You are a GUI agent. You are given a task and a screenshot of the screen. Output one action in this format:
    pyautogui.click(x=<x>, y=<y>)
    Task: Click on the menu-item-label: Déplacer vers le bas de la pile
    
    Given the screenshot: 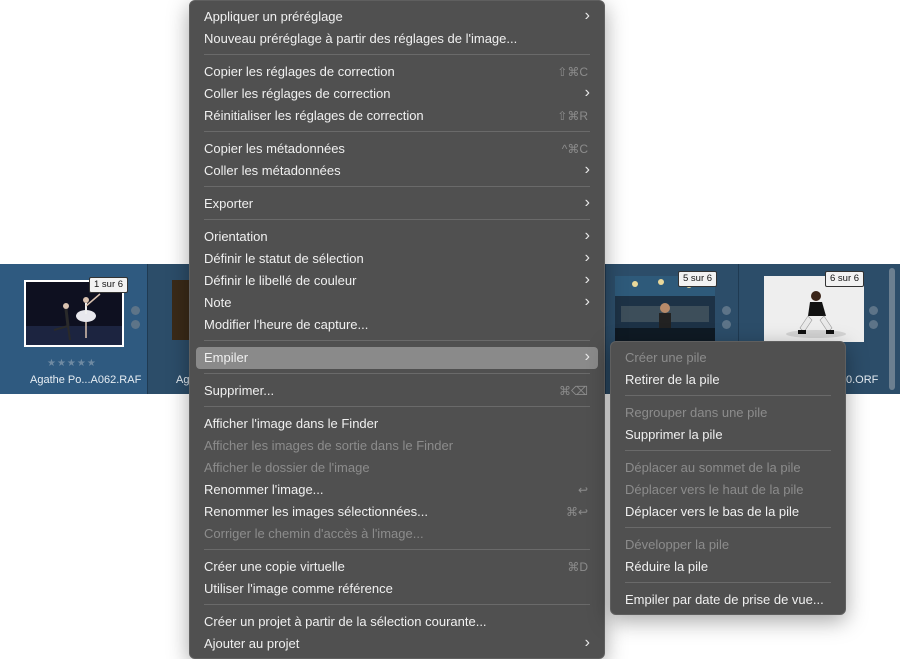 What is the action you would take?
    pyautogui.click(x=712, y=511)
    